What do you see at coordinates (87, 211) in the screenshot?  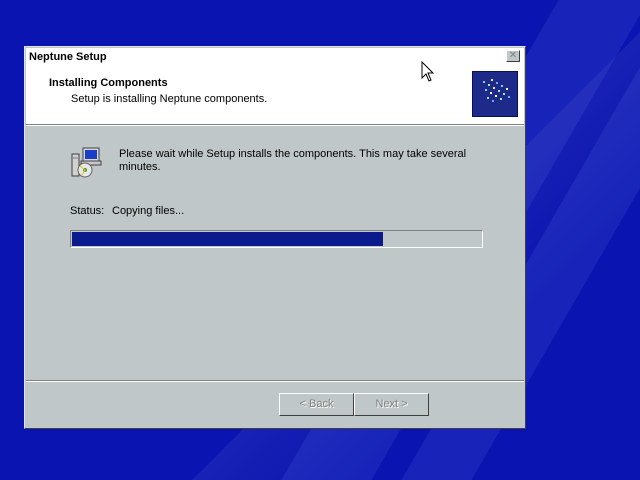 I see `status-label: Status:` at bounding box center [87, 211].